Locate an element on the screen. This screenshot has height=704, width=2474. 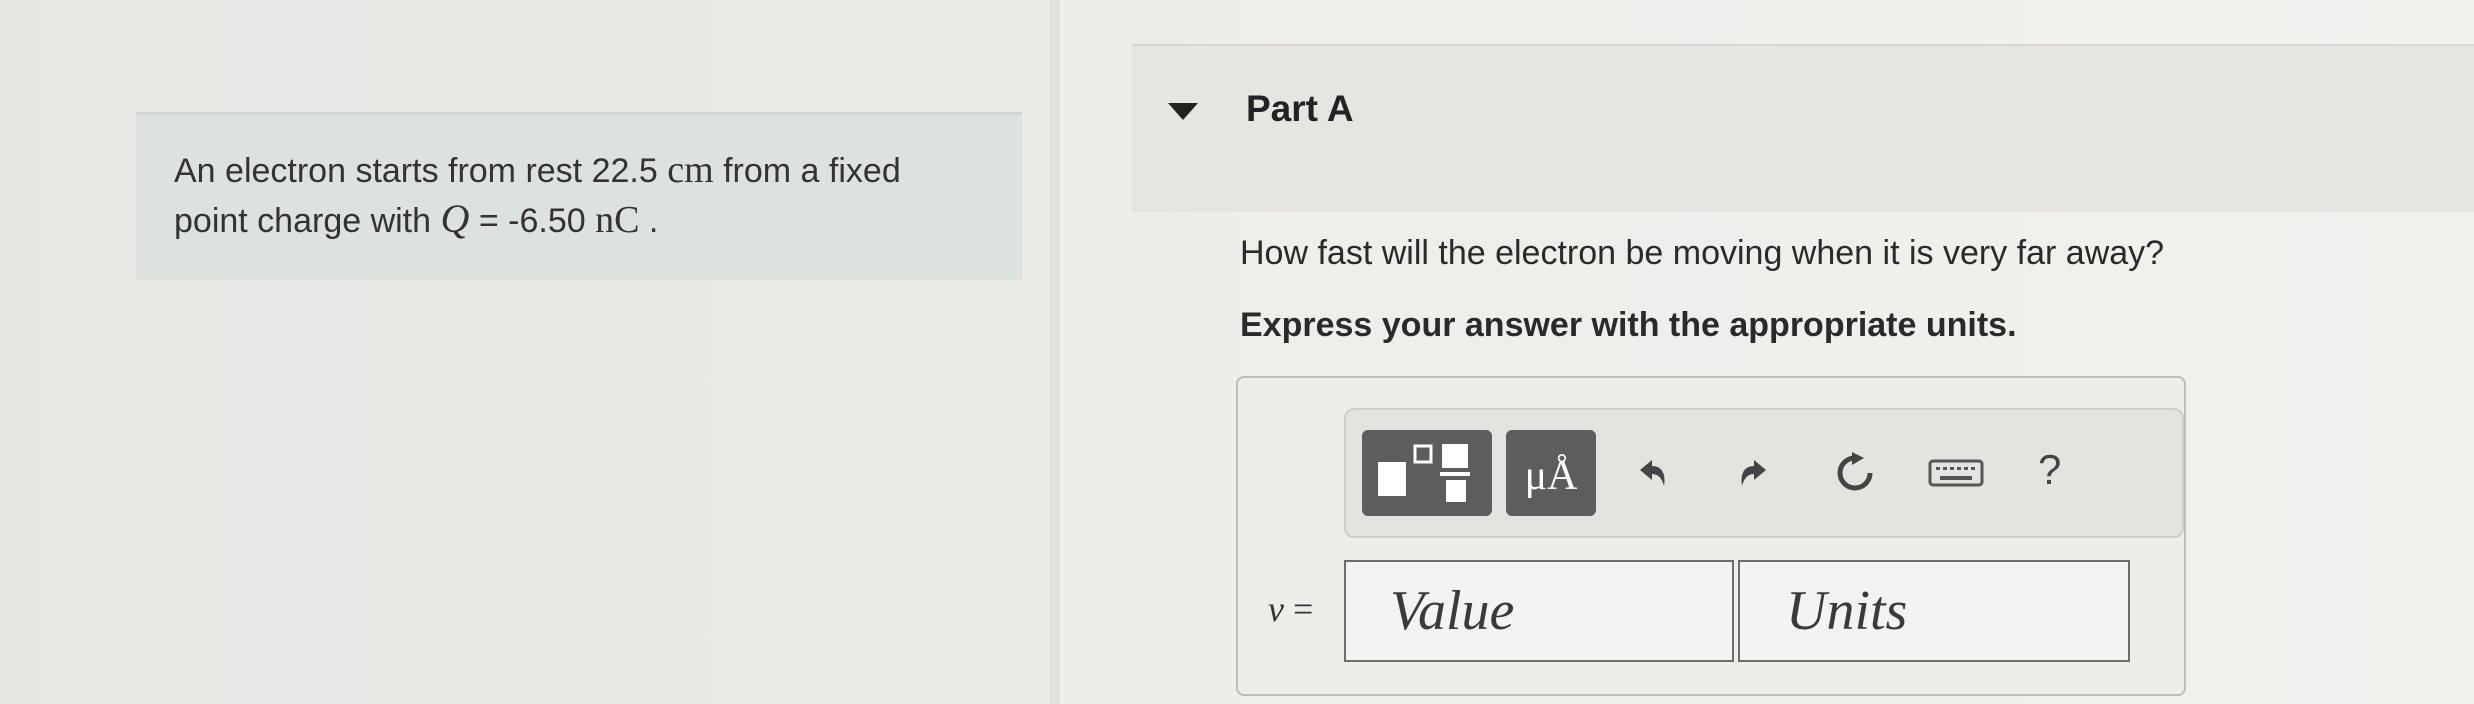
collapse-caret-icon is located at coordinates (1183, 111).